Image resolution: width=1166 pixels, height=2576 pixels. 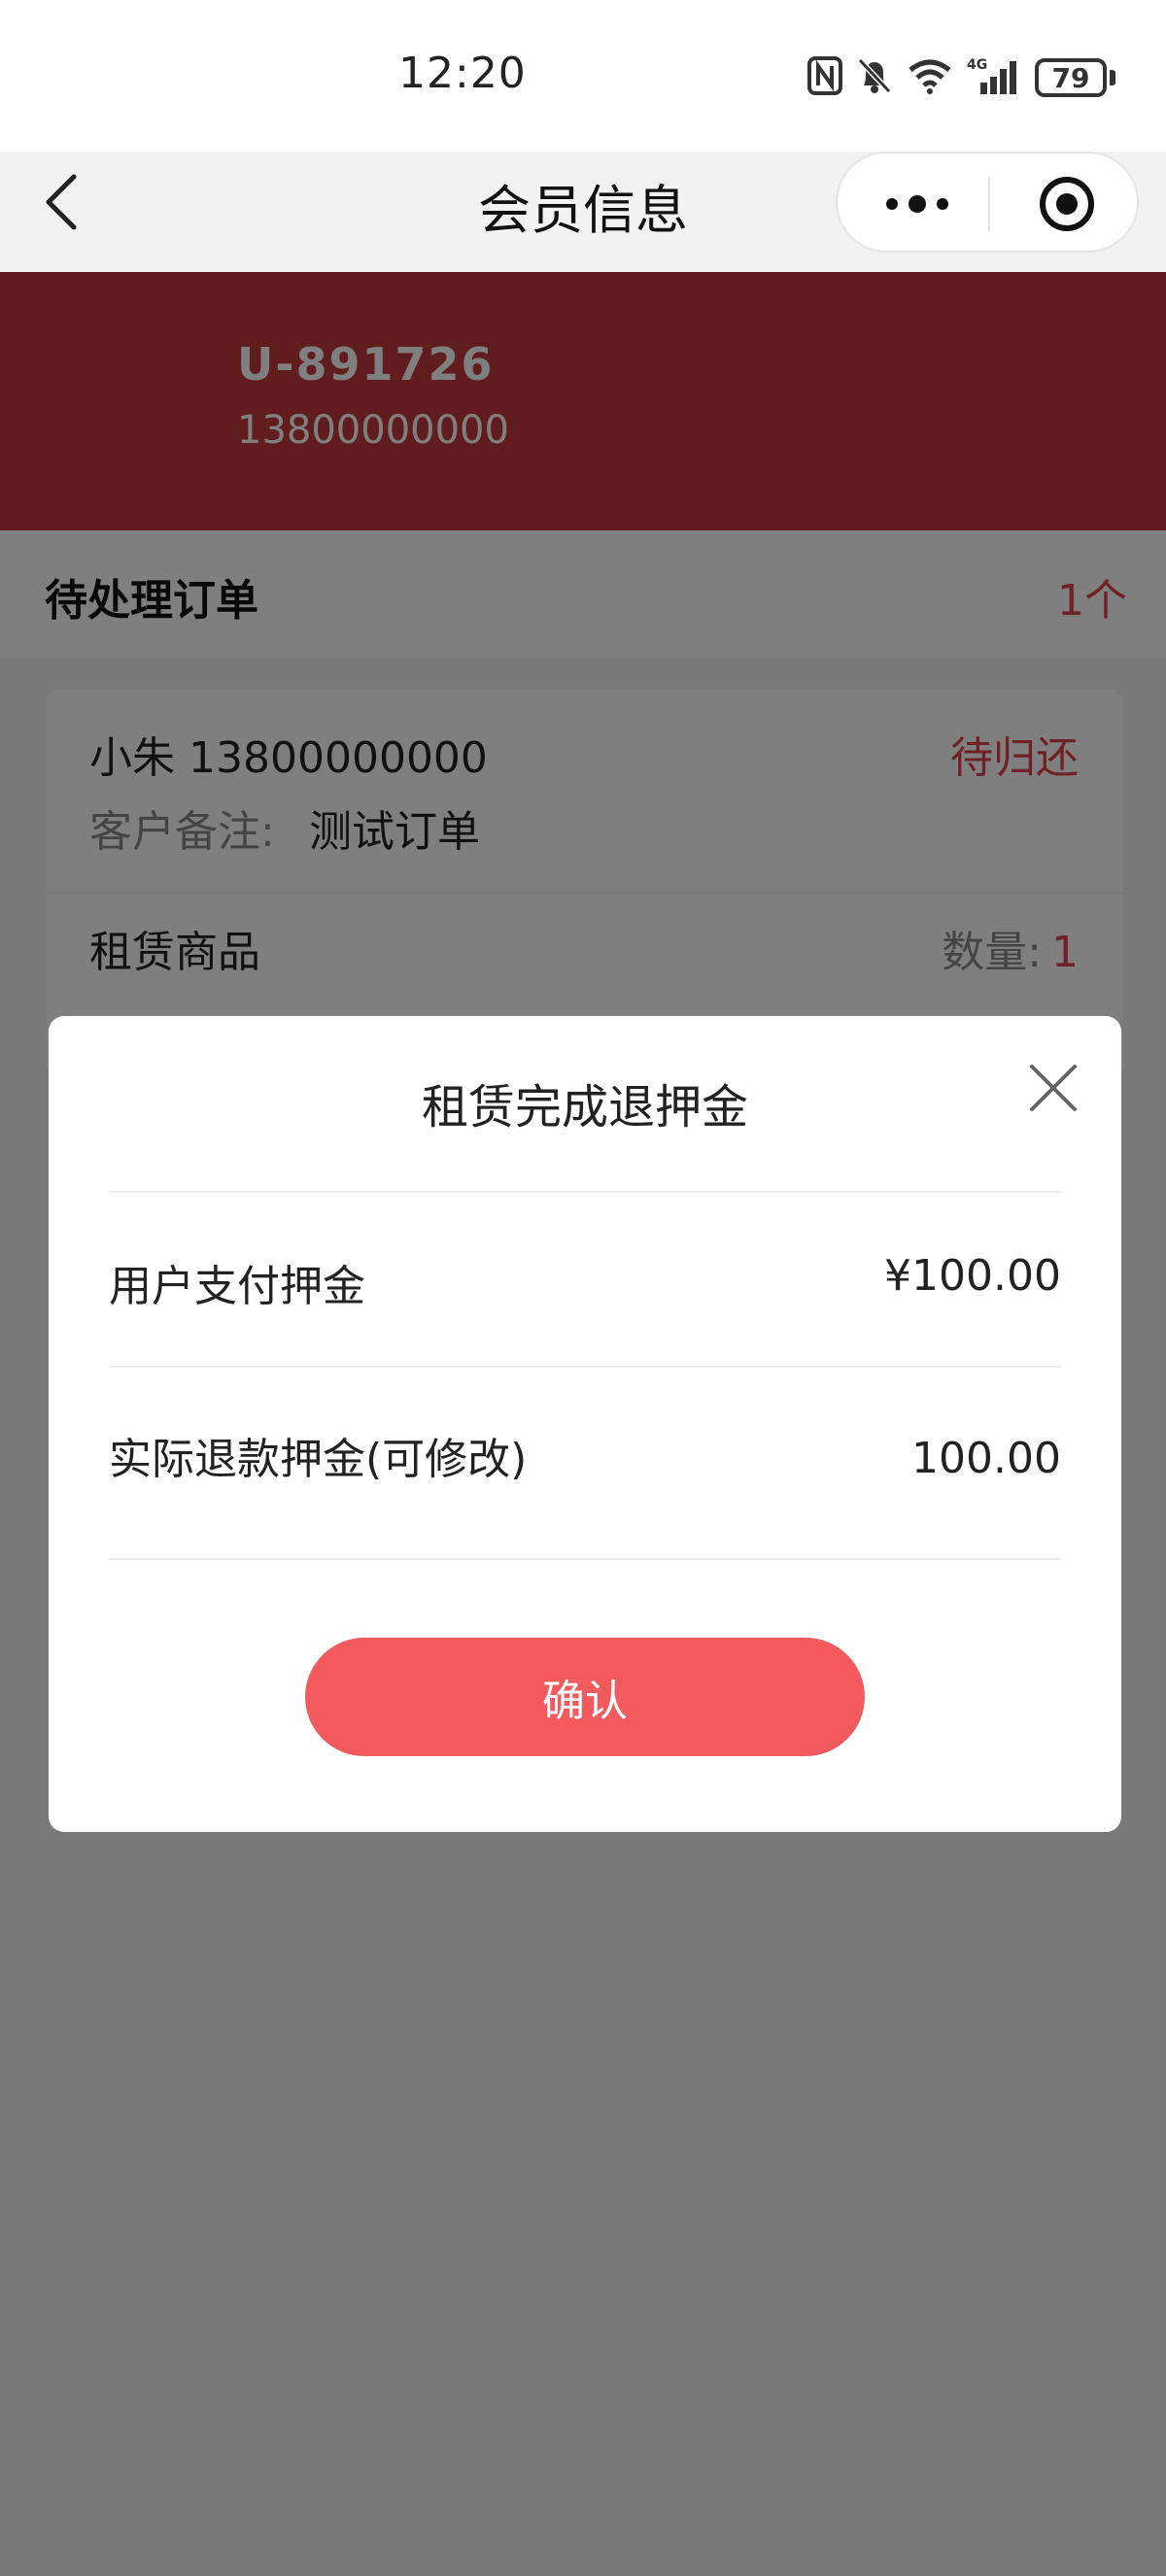 I want to click on more-dots-icon, so click(x=917, y=204).